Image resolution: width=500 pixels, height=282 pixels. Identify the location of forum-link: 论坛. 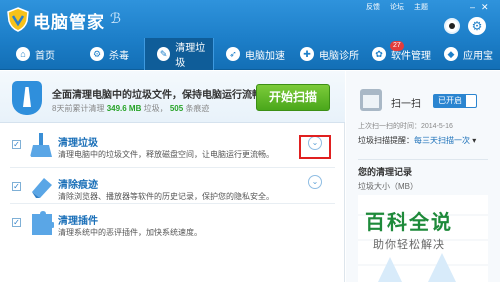
(397, 7).